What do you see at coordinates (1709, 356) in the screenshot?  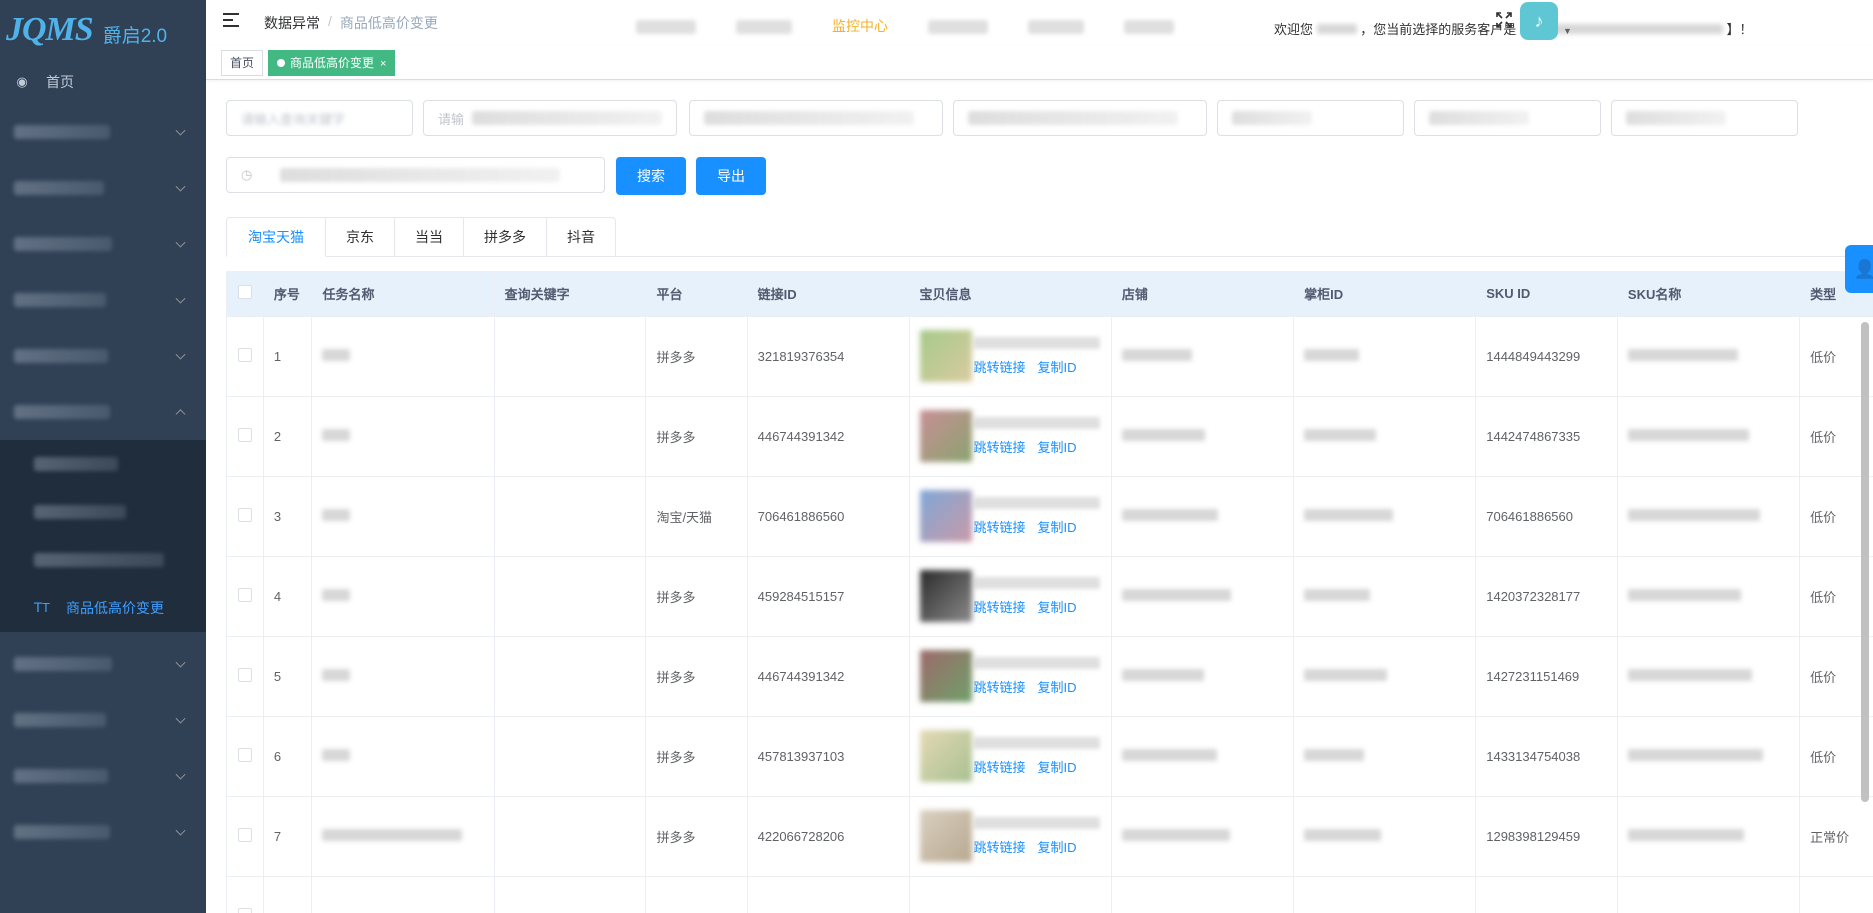 I see `cell-sku-name` at bounding box center [1709, 356].